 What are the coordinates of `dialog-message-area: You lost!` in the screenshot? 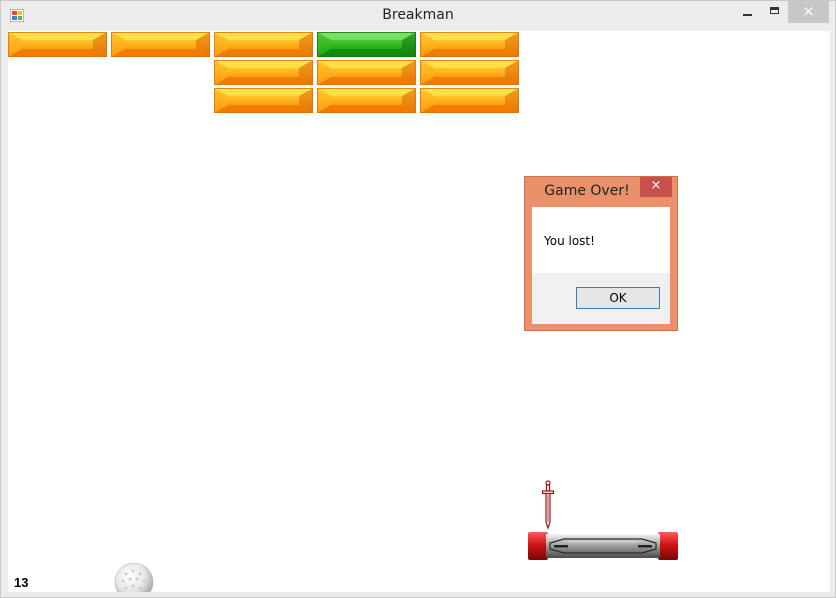 It's located at (601, 240).